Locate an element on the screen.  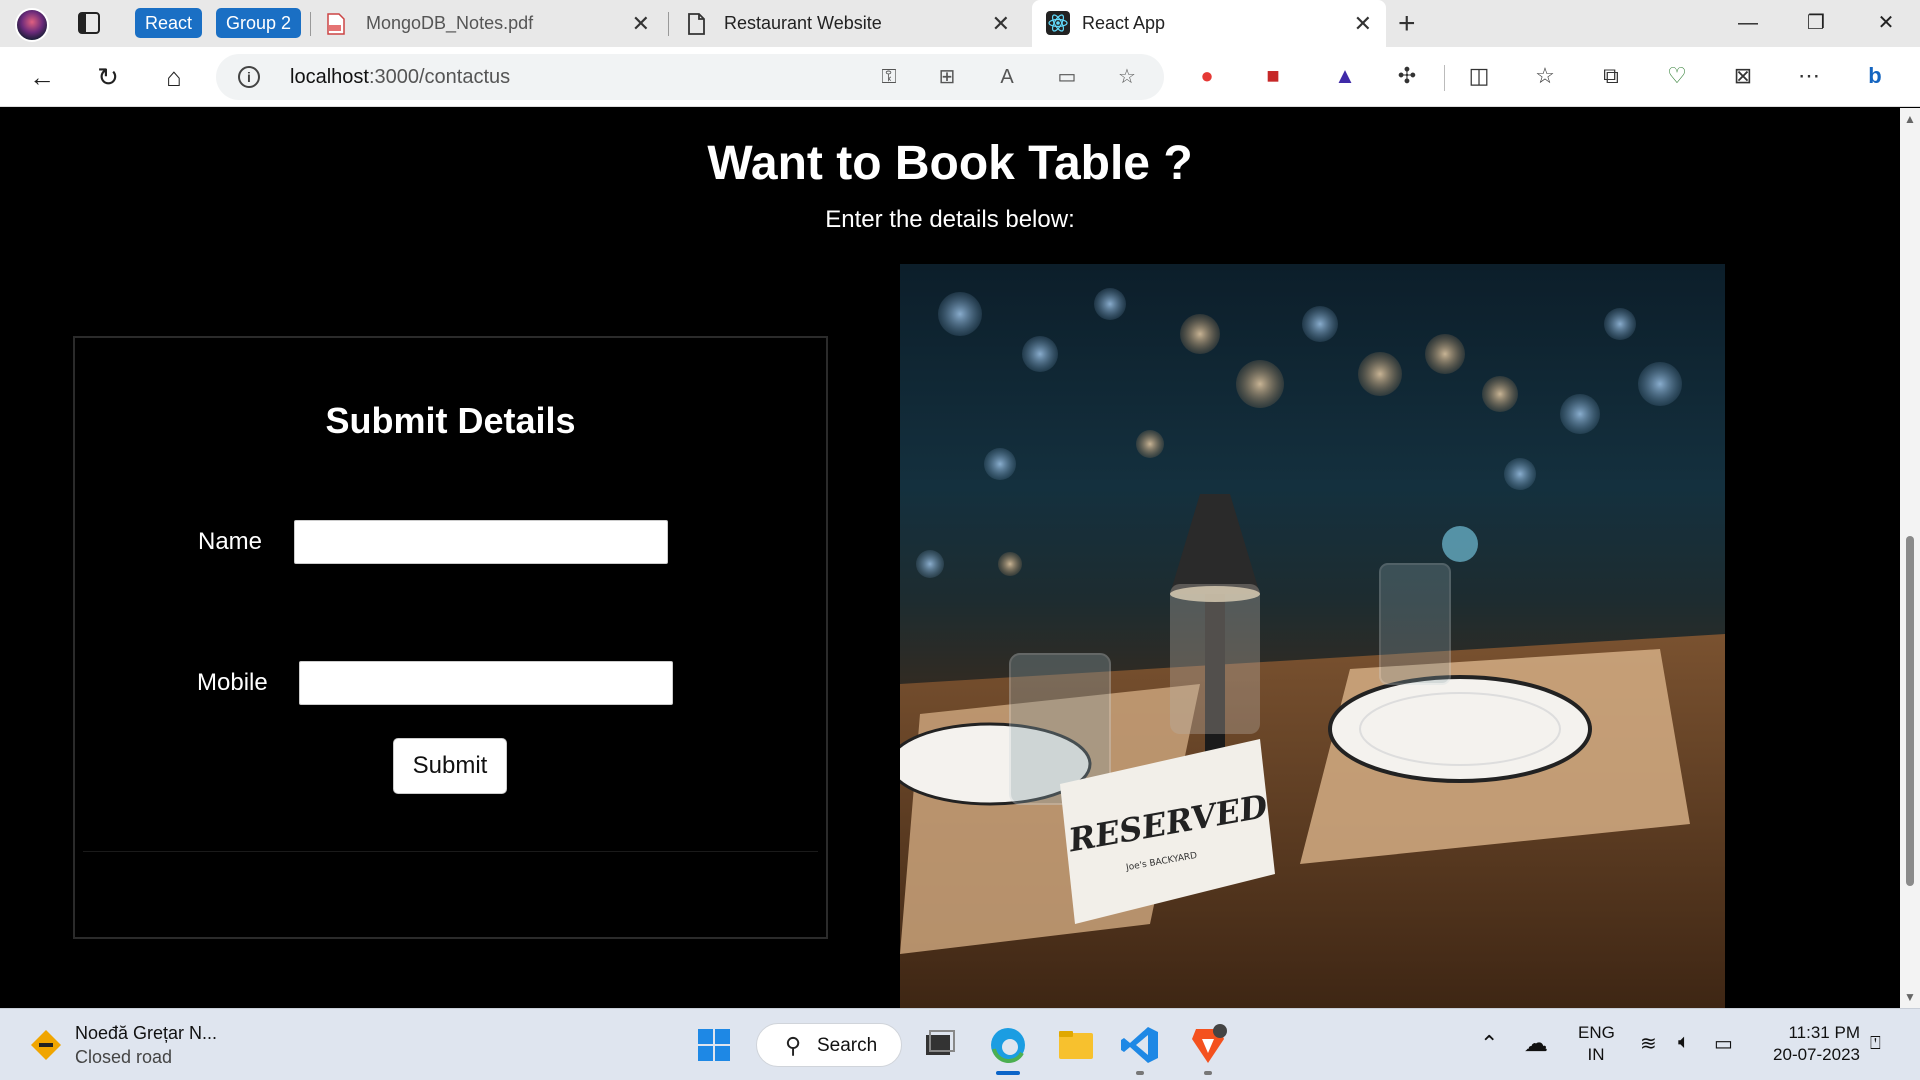
extension-graduation-icon: ▲ is located at coordinates (1345, 76).